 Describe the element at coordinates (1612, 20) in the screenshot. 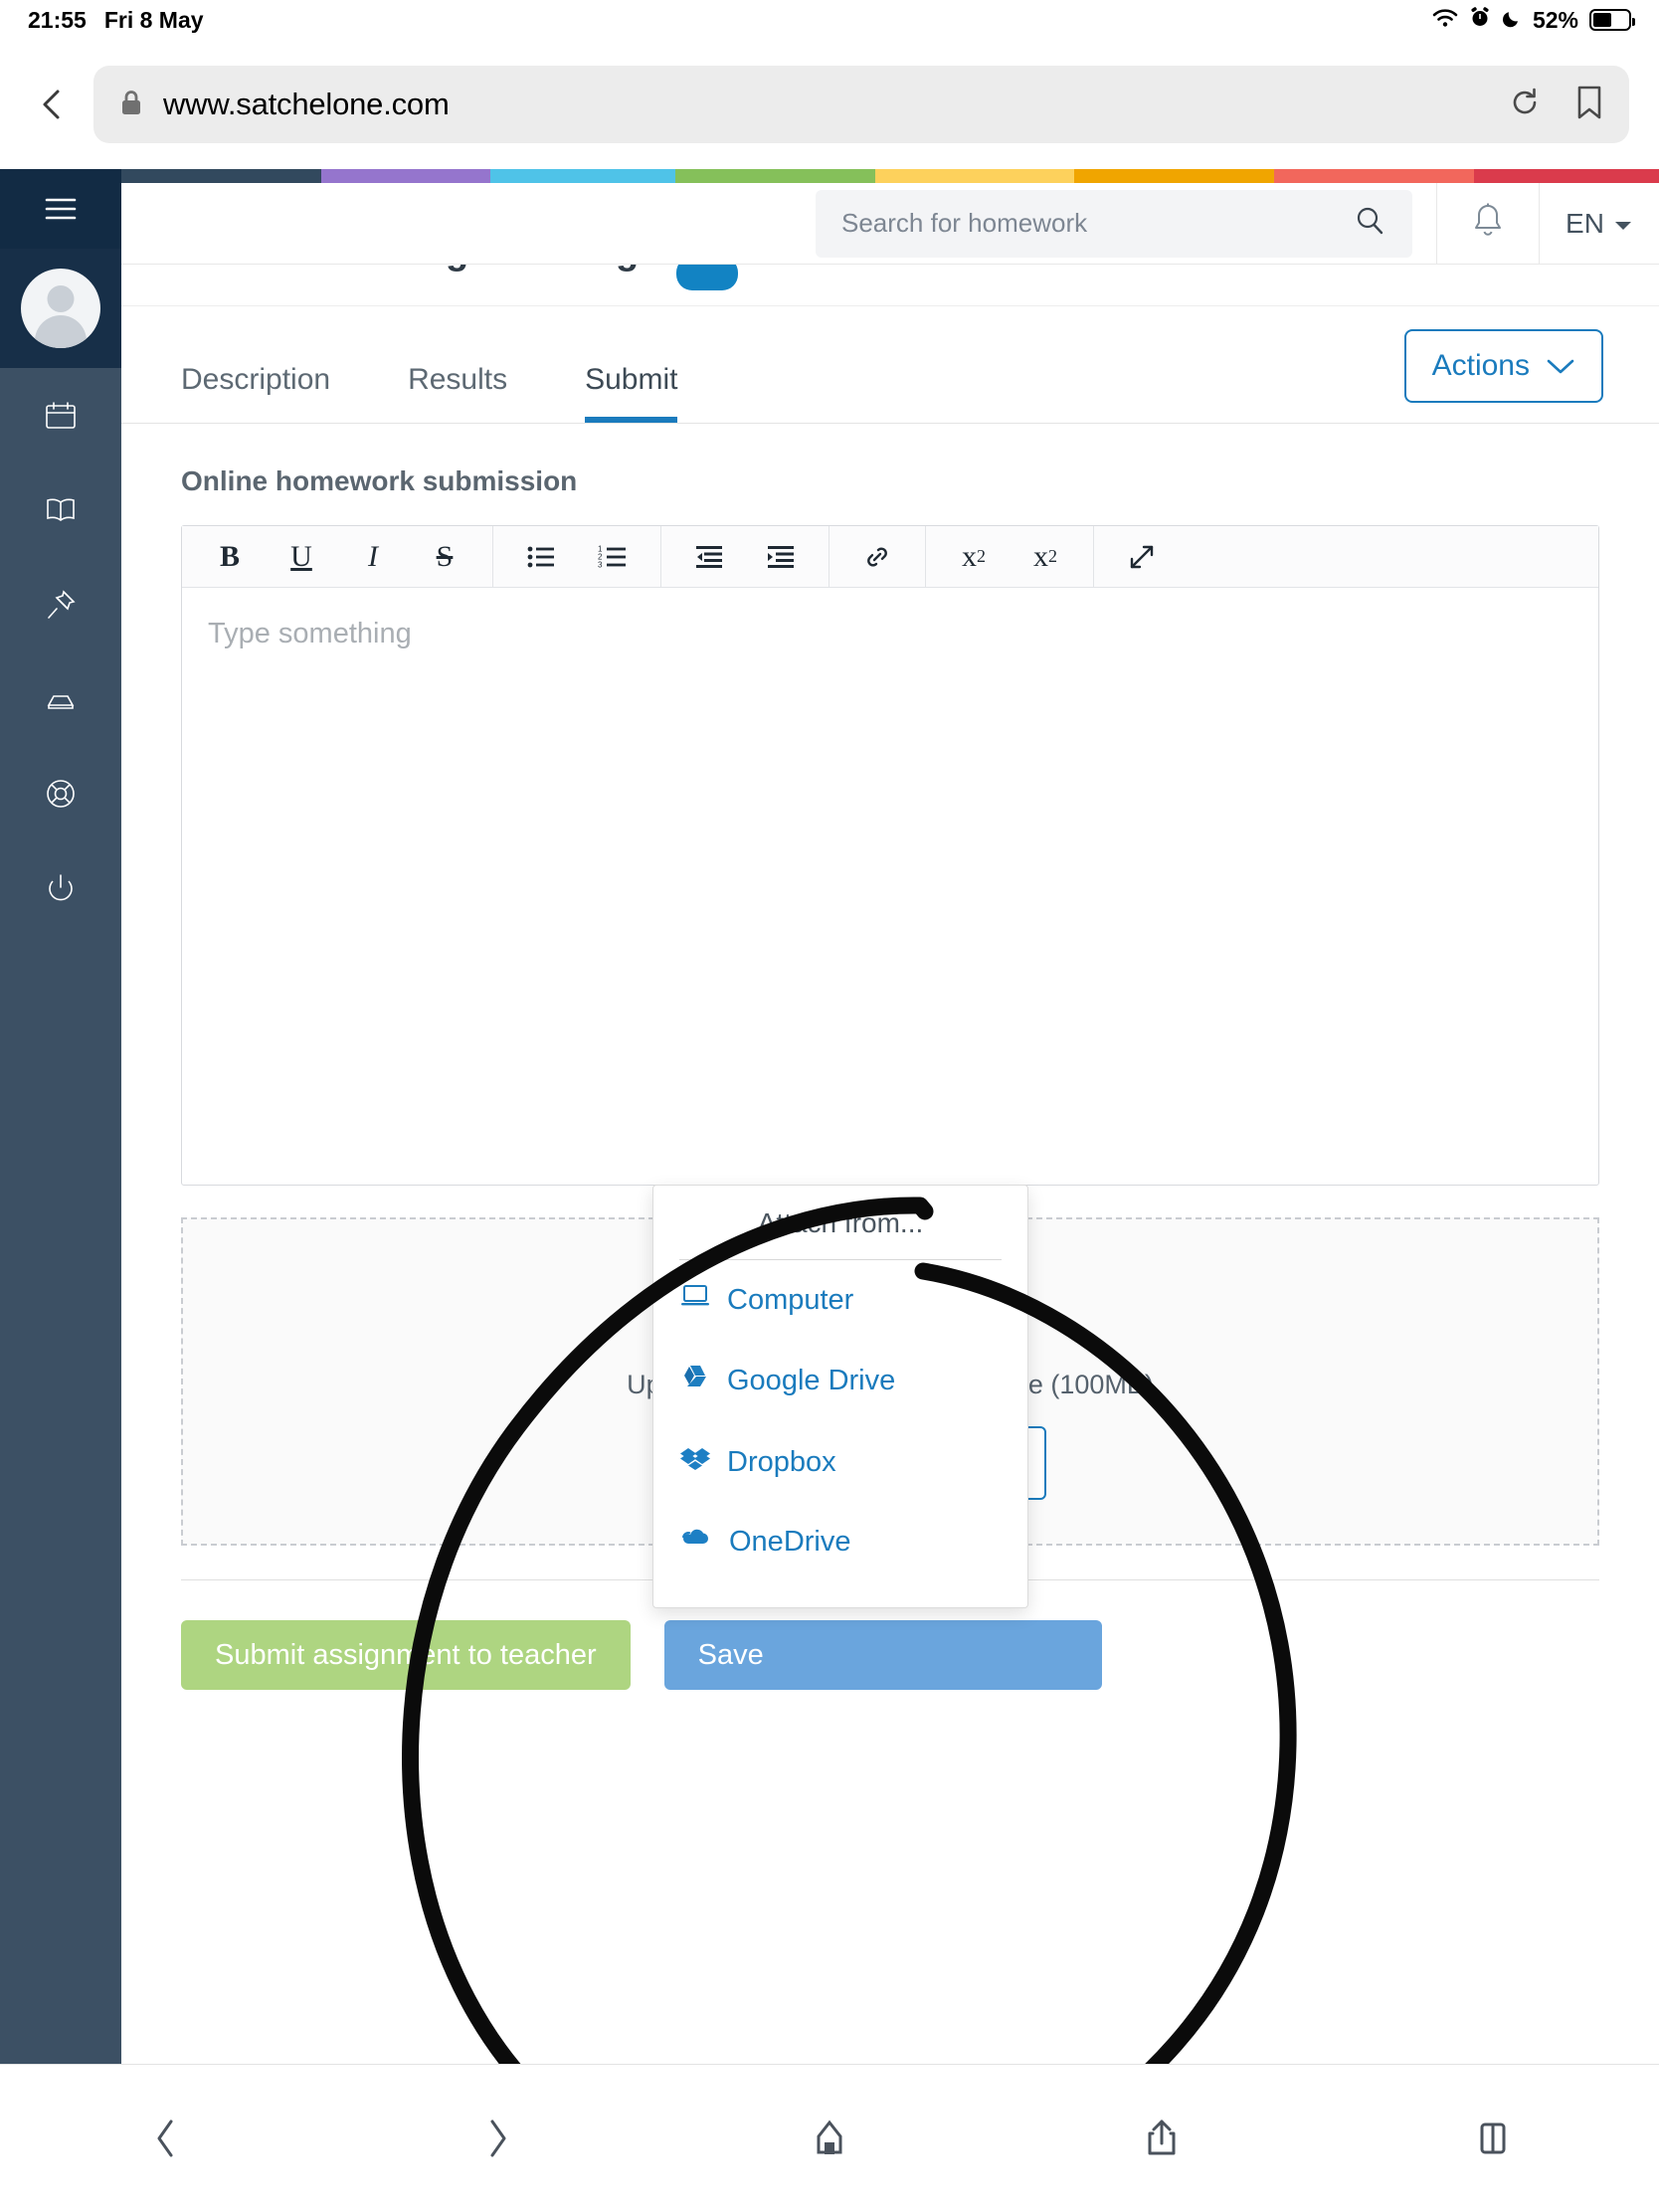

I see `battery-icon` at that location.